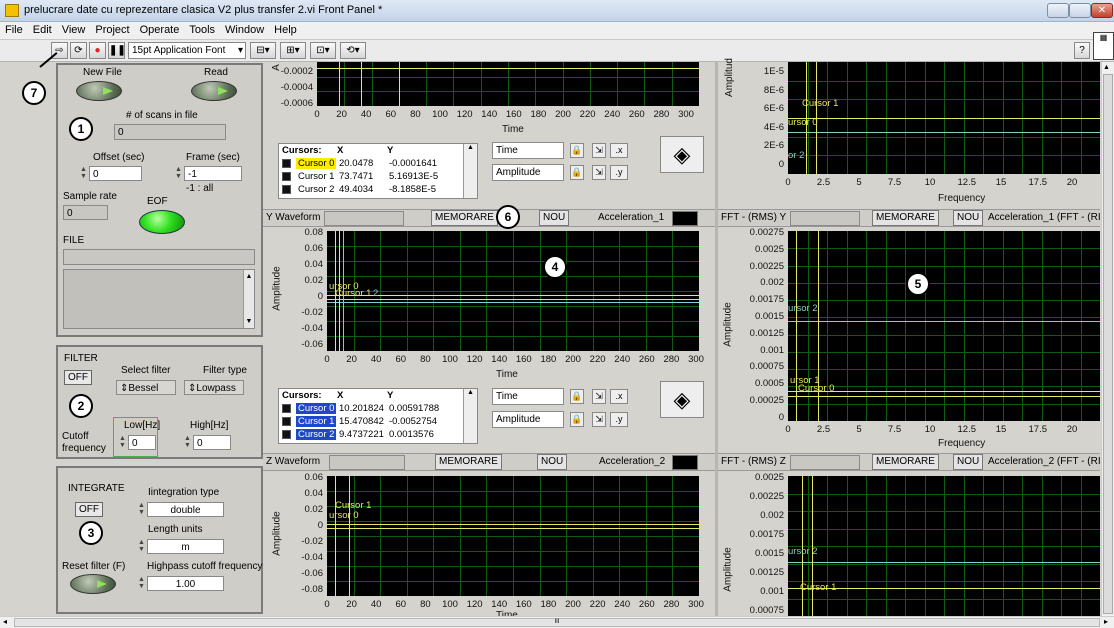  What do you see at coordinates (619, 150) in the screenshot?
I see `x-time-format-icon: .x` at bounding box center [619, 150].